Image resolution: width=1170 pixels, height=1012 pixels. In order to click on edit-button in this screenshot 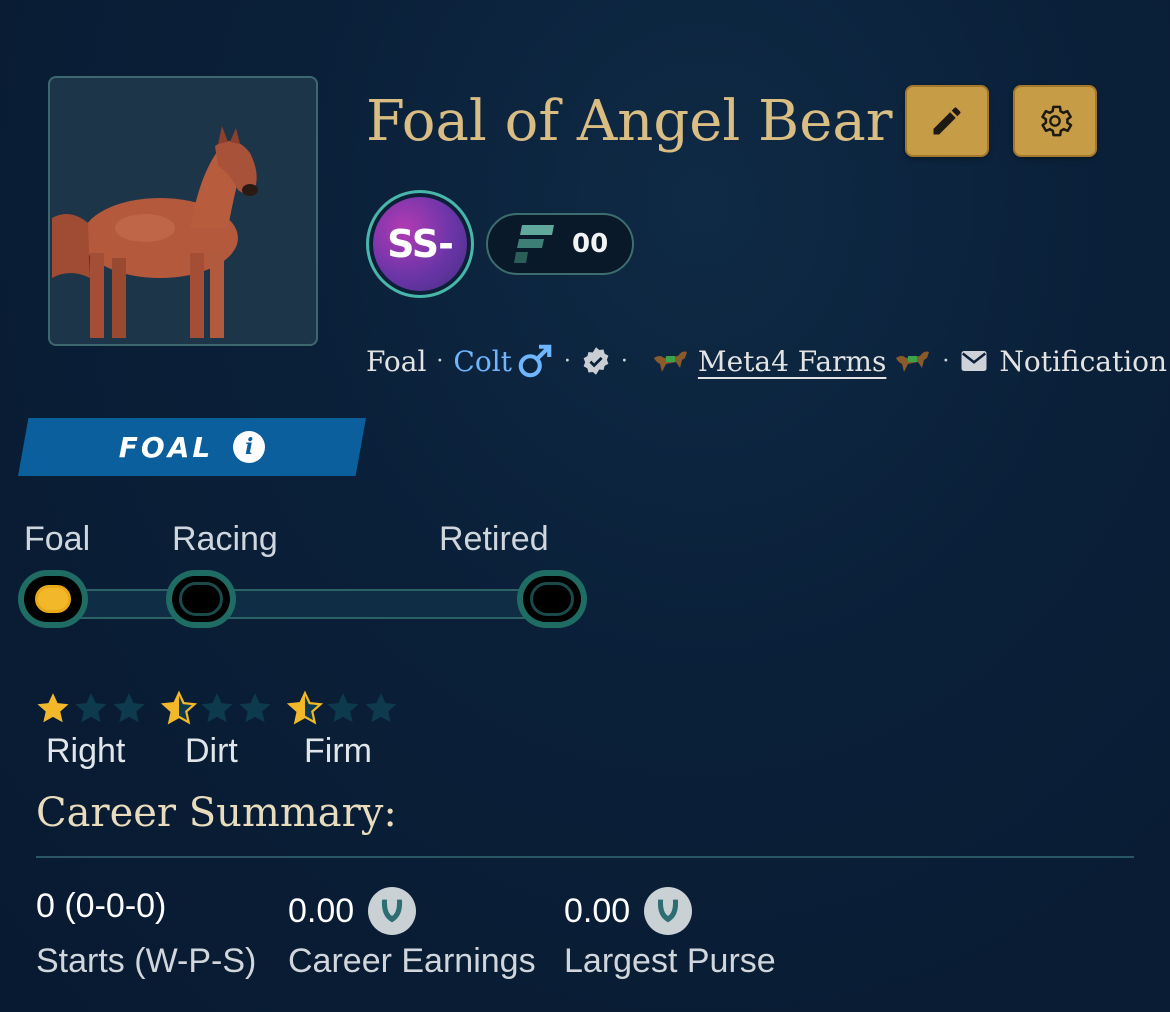, I will do `click(947, 121)`.